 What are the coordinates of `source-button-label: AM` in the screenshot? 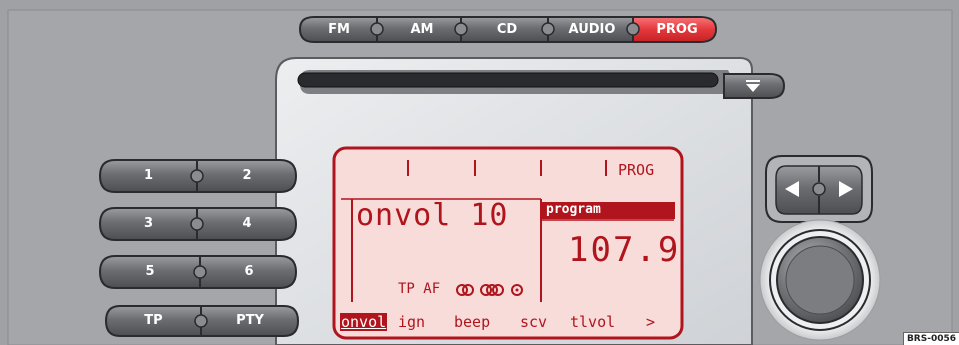 It's located at (422, 29).